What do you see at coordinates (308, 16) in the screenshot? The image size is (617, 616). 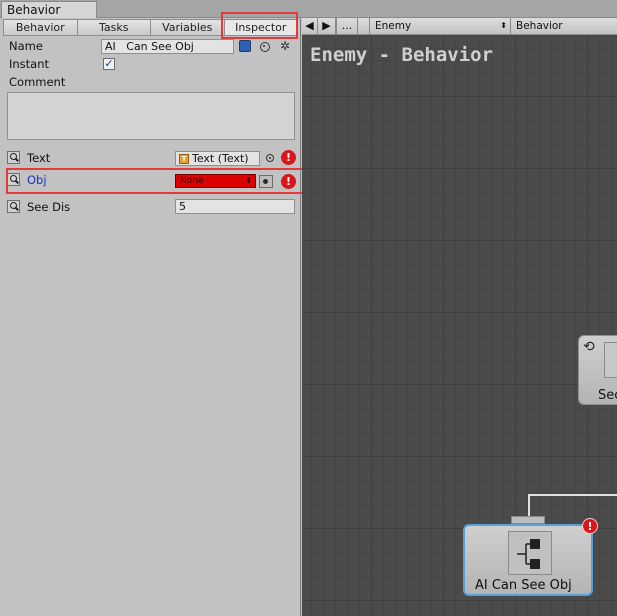 I see `window-tabbar: Behavior Desig` at bounding box center [308, 16].